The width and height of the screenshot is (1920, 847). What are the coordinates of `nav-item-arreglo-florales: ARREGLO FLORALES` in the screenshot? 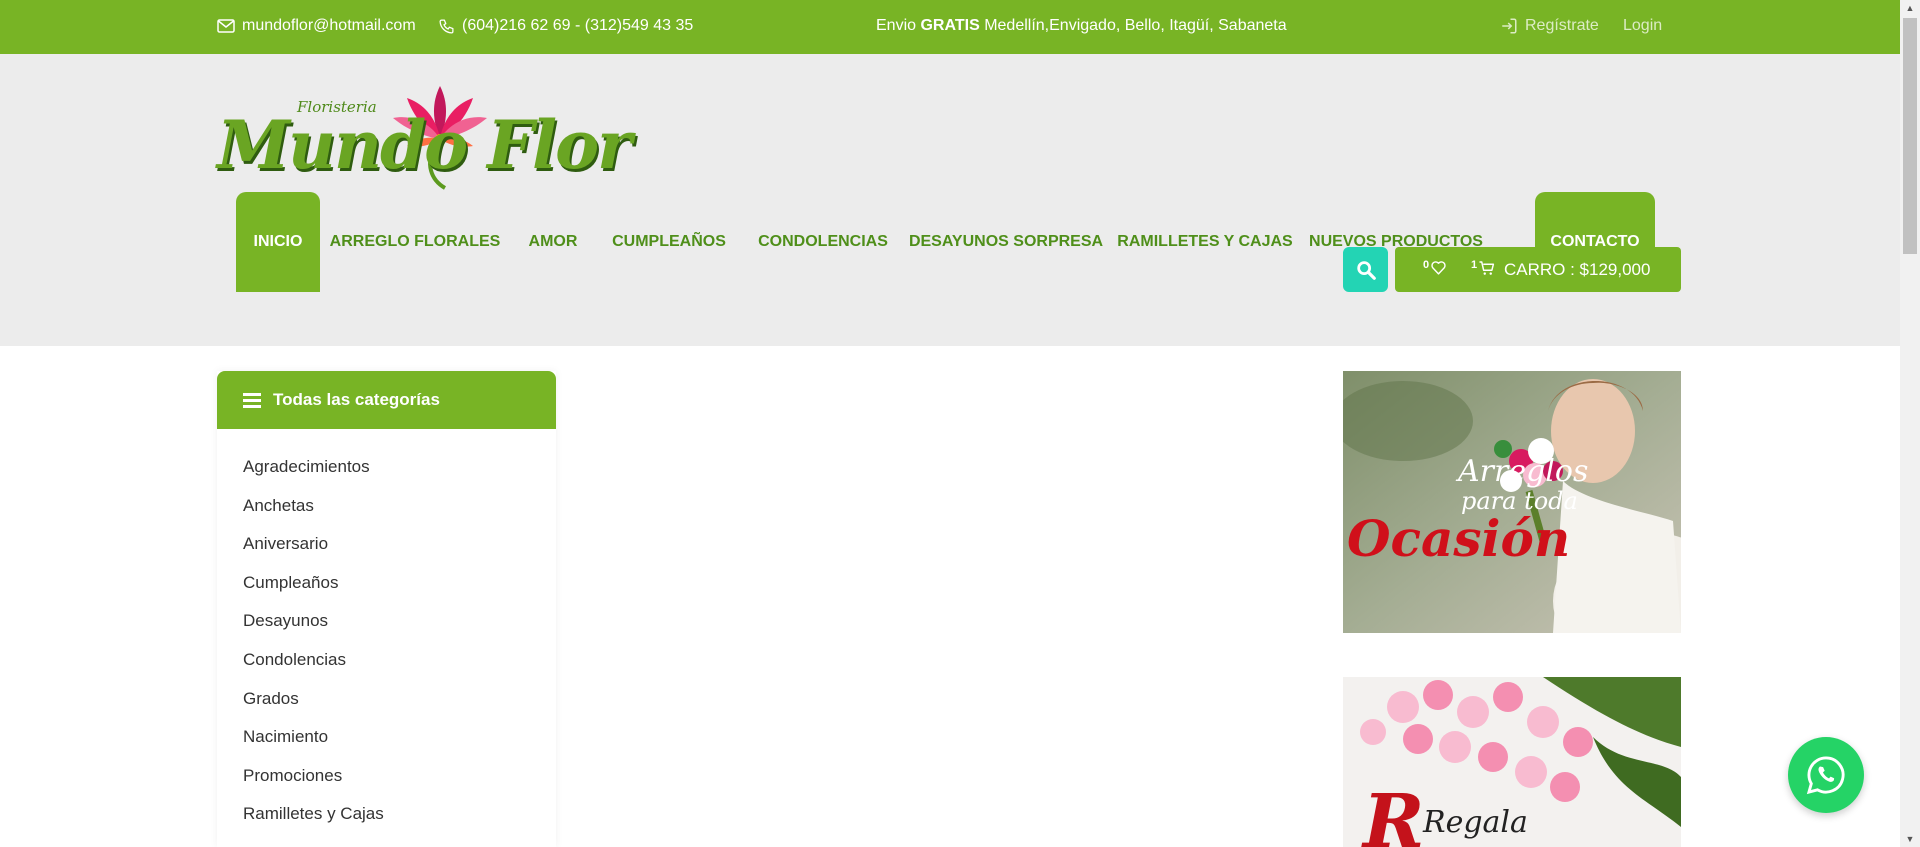 It's located at (415, 242).